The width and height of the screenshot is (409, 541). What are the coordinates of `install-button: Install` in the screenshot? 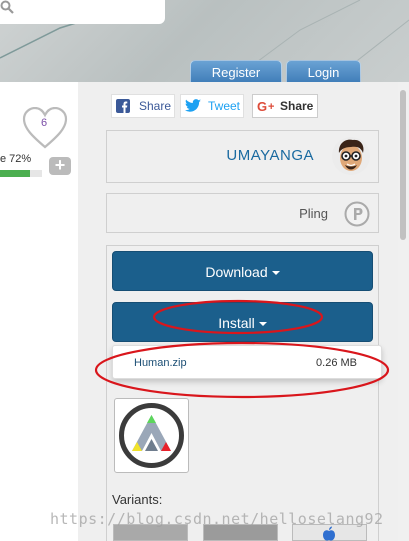 It's located at (242, 322).